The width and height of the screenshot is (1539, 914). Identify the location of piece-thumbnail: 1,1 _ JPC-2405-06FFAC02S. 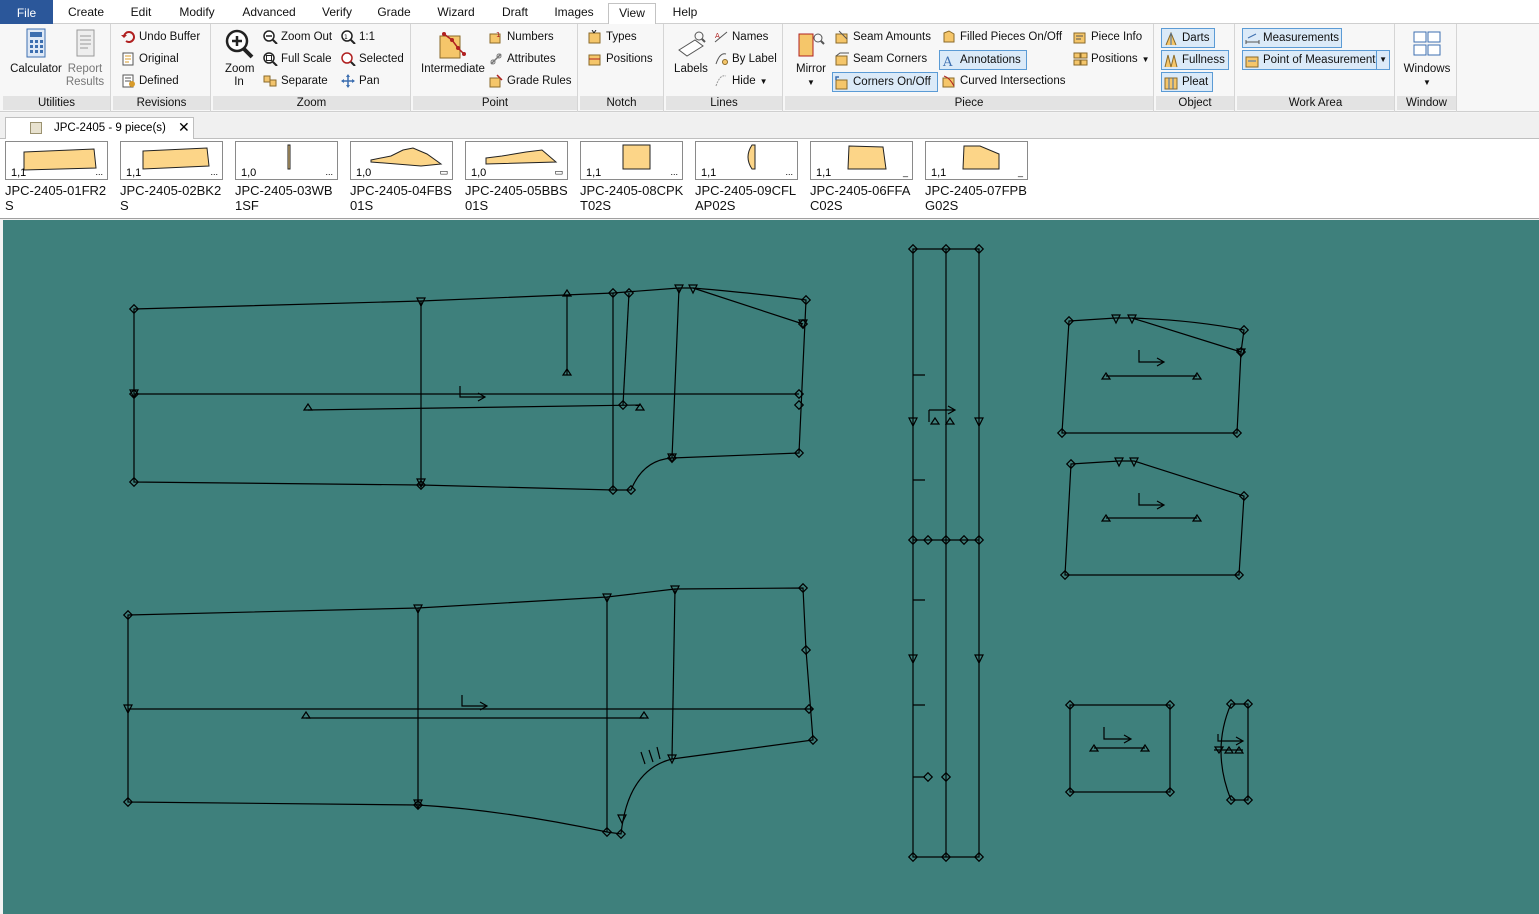
(862, 177).